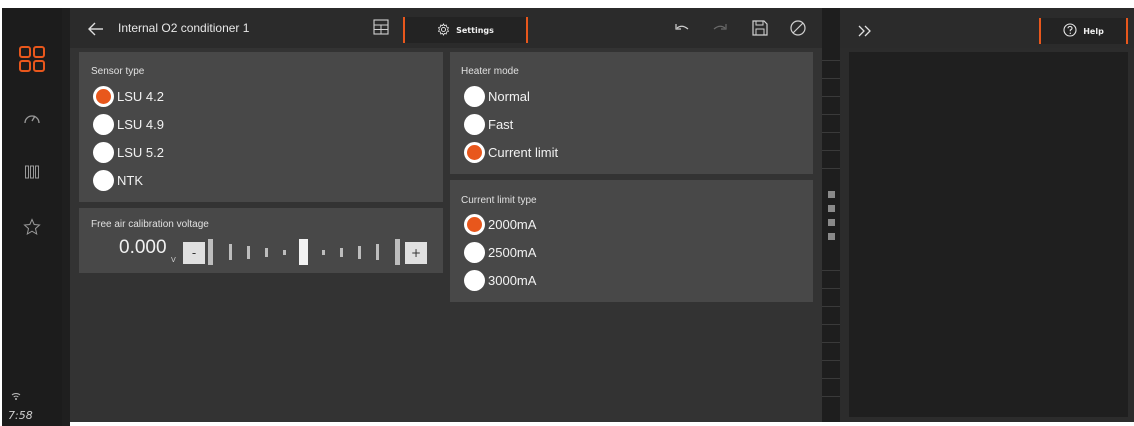 The image size is (1134, 426). Describe the element at coordinates (1070, 31) in the screenshot. I see `question-circle-icon` at that location.